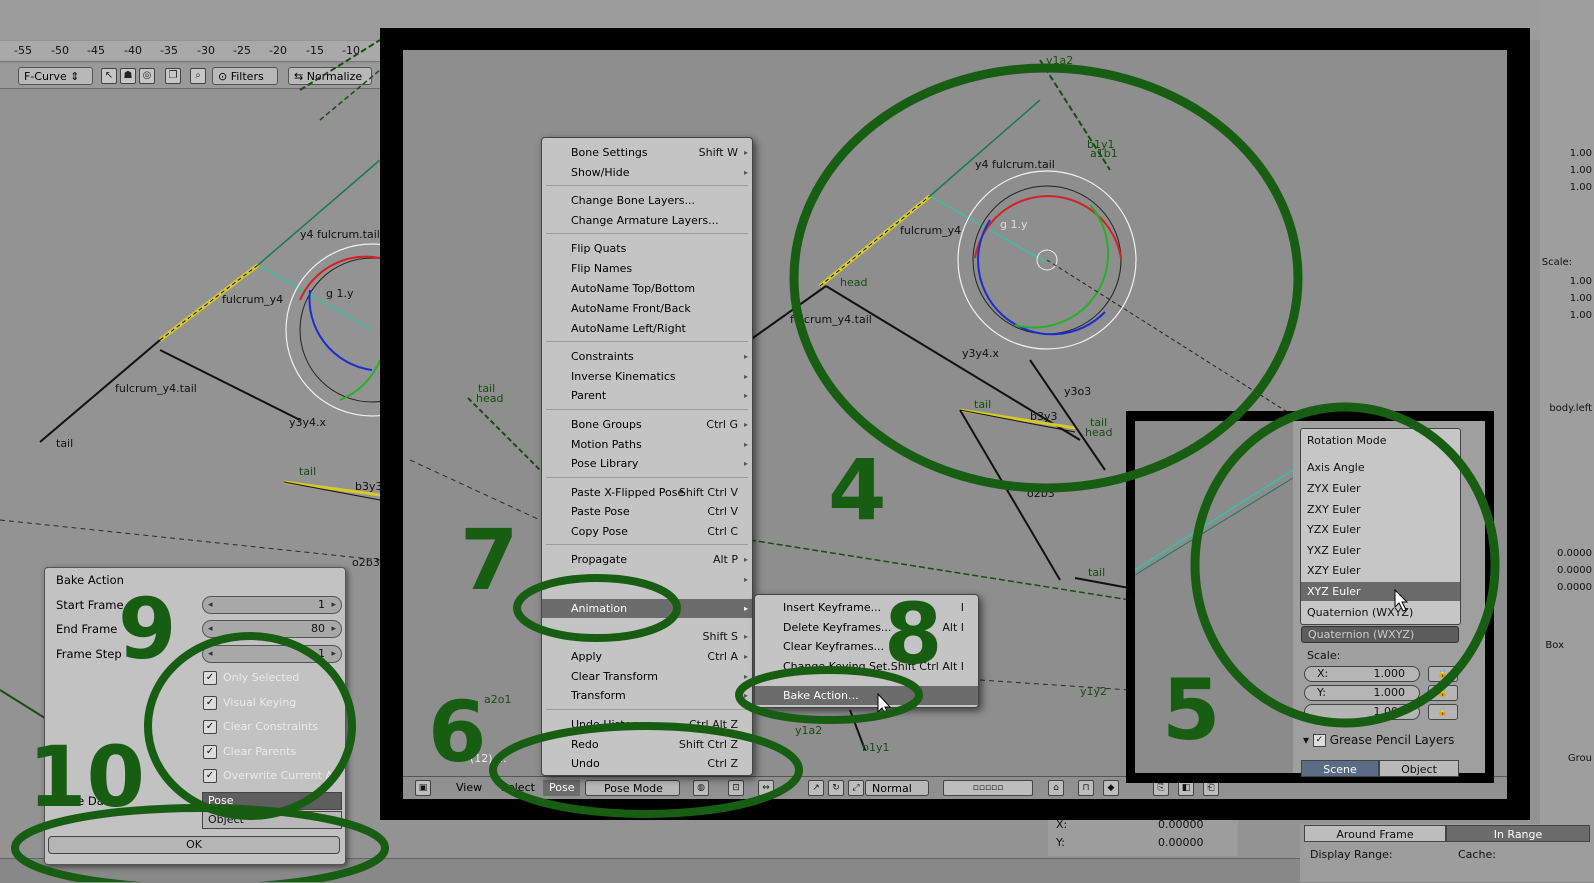 This screenshot has height=883, width=1594. Describe the element at coordinates (518, 788) in the screenshot. I see `select-menu: Select` at that location.